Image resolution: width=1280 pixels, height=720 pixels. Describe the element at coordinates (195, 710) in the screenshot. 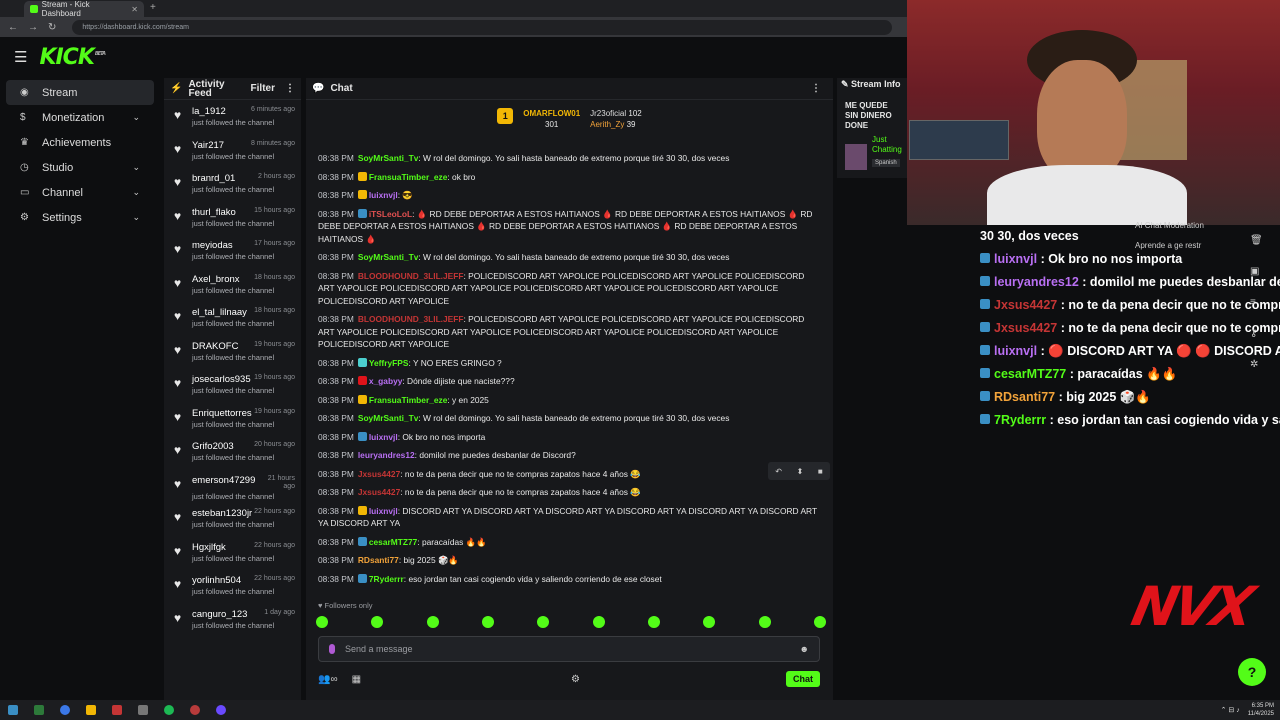

I see `browser2-icon` at that location.